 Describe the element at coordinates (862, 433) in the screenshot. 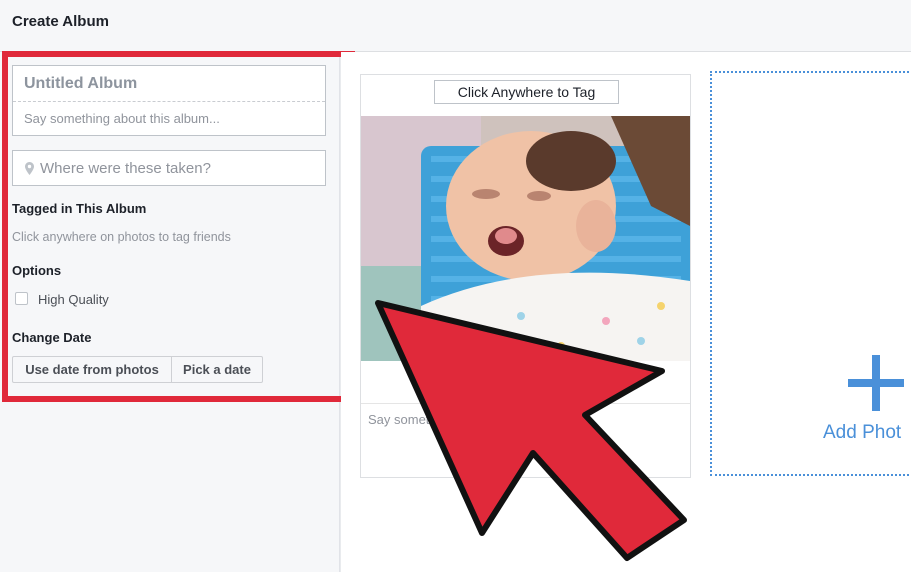

I see `add-photos-label: Add Phot` at that location.